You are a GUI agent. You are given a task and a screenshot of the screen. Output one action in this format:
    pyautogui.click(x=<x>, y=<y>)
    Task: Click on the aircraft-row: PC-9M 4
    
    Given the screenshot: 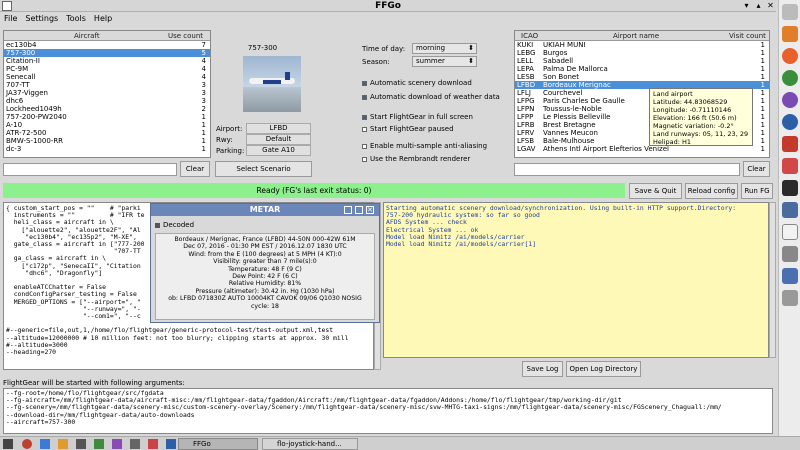 What is the action you would take?
    pyautogui.click(x=107, y=69)
    